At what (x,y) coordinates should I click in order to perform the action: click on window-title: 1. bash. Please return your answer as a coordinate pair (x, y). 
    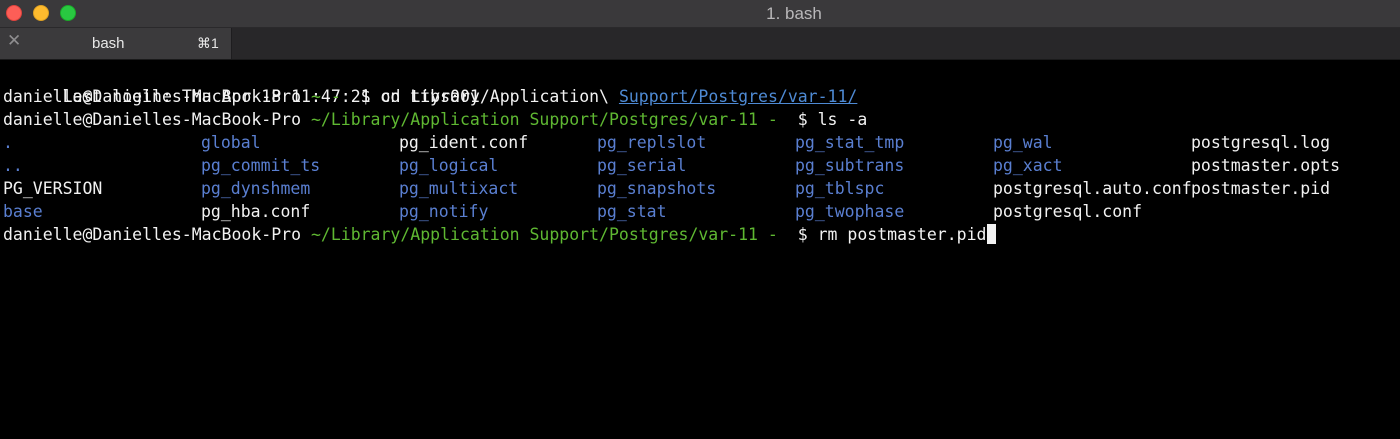
    Looking at the image, I should click on (794, 13).